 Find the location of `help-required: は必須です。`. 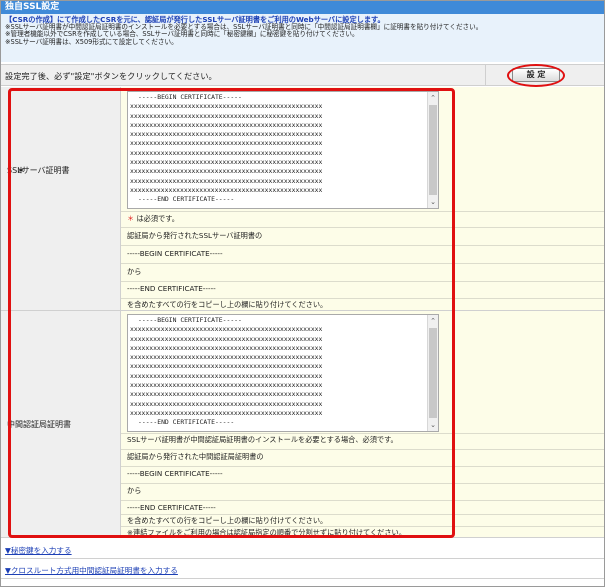

help-required: は必須です。 is located at coordinates (156, 218).